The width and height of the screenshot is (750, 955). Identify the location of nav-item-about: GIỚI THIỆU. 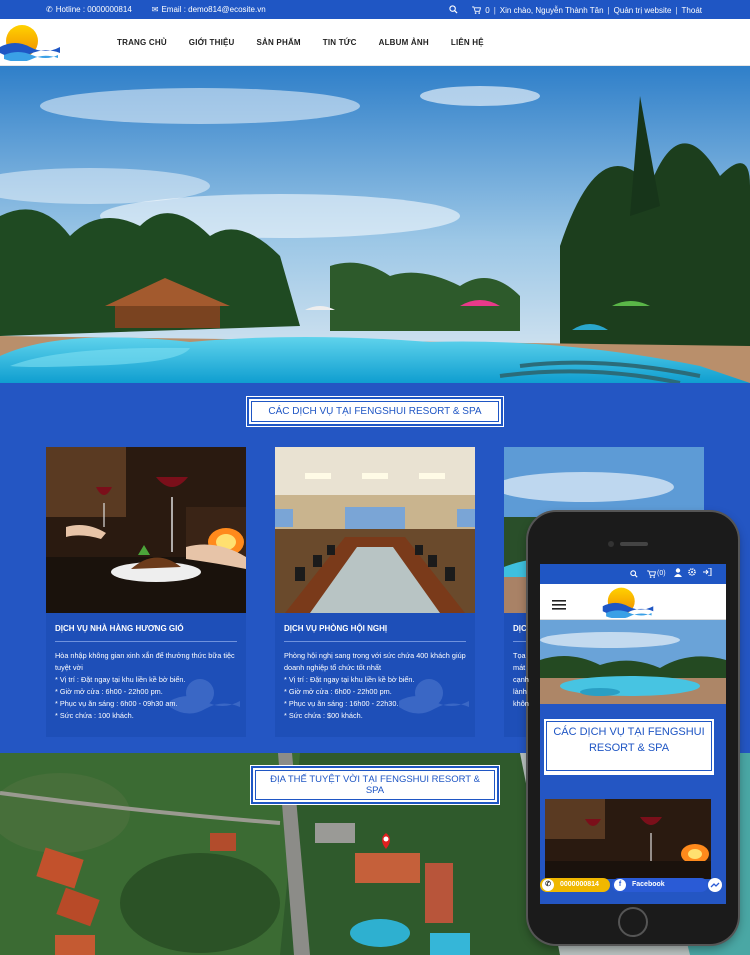
(212, 42).